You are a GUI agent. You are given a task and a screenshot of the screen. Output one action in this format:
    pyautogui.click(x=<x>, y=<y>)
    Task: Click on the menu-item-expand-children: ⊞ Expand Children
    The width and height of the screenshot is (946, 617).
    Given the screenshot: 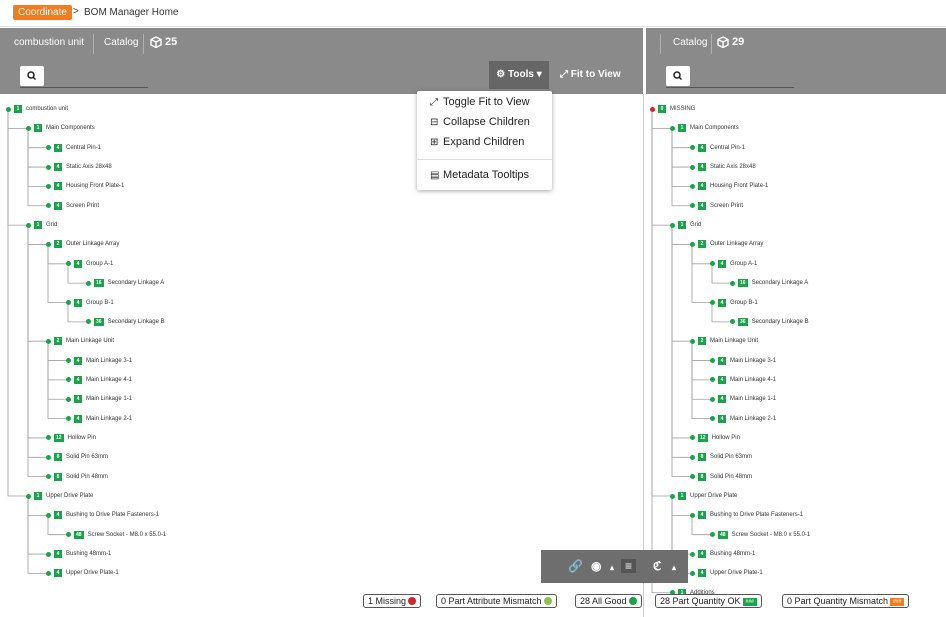 What is the action you would take?
    pyautogui.click(x=477, y=142)
    